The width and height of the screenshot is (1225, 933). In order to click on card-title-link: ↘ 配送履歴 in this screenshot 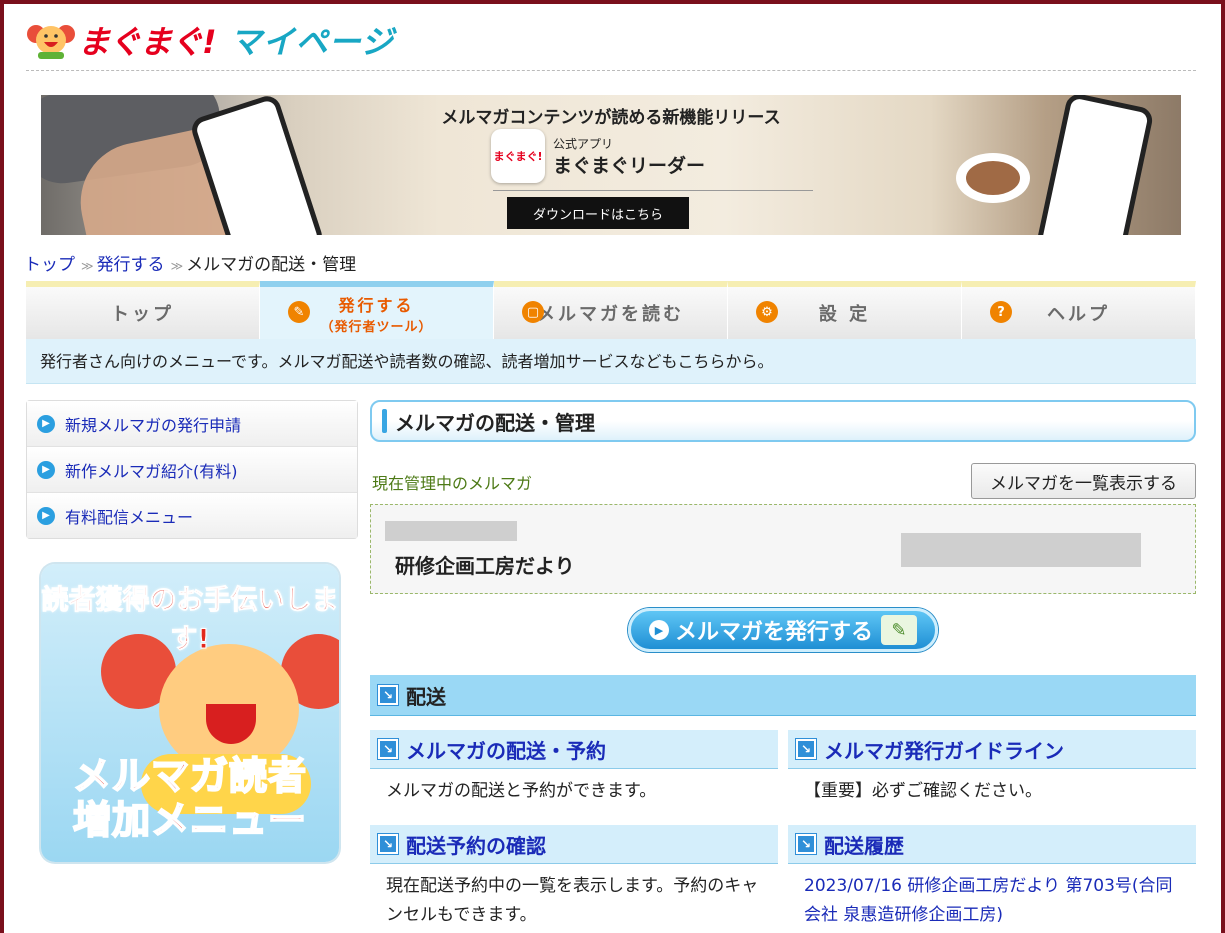, I will do `click(992, 844)`.